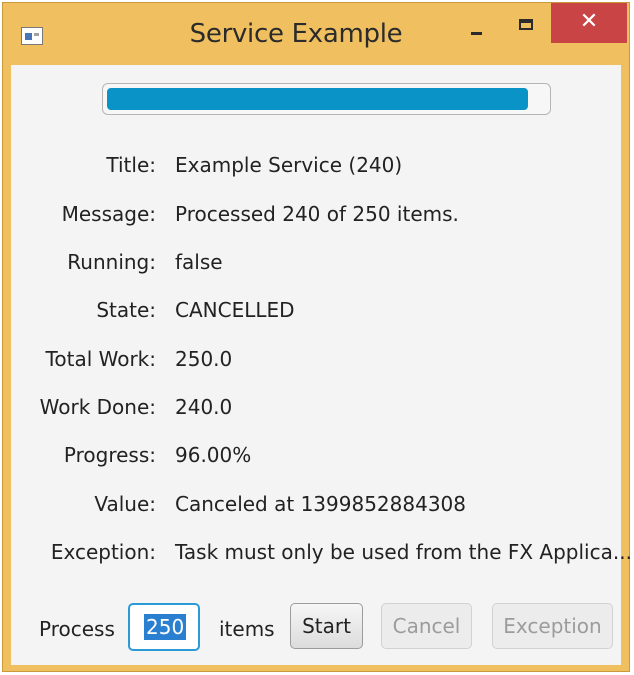  Describe the element at coordinates (316, 313) in the screenshot. I see `field-row-state: State: CANCELLED` at that location.